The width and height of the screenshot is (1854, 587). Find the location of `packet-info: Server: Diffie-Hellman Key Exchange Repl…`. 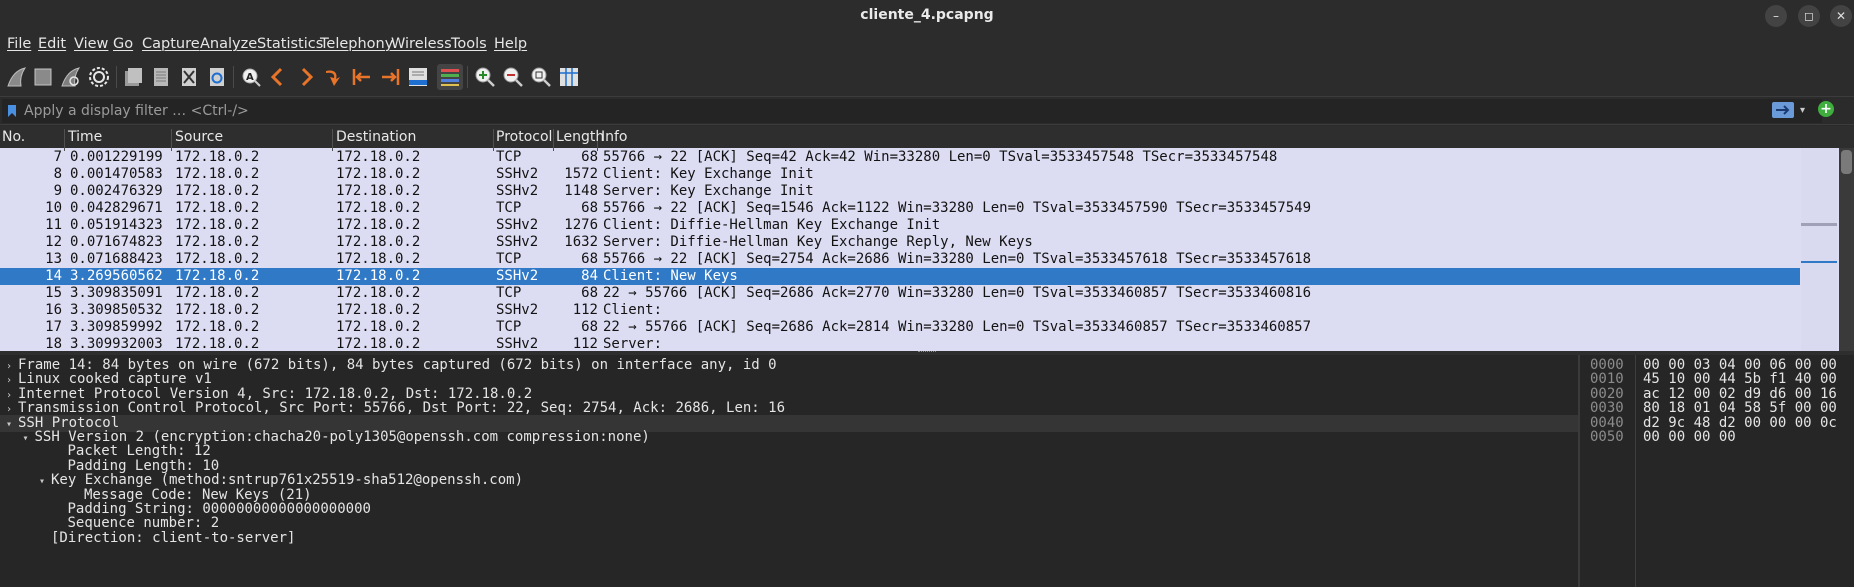

packet-info: Server: Diffie-Hellman Key Exchange Repl… is located at coordinates (818, 242).